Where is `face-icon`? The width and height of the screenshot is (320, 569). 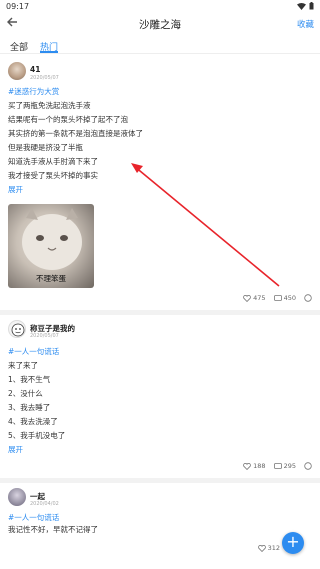
face-icon is located at coordinates (18, 330).